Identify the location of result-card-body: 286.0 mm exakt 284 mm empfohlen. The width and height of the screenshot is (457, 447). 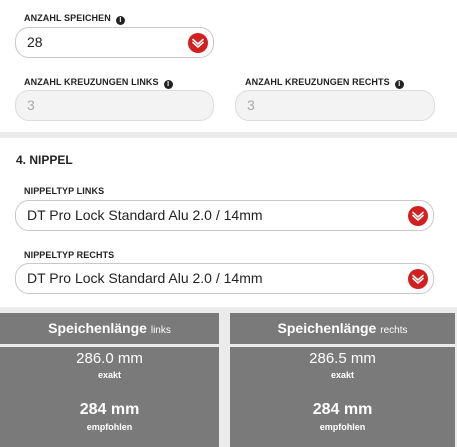
(109, 397).